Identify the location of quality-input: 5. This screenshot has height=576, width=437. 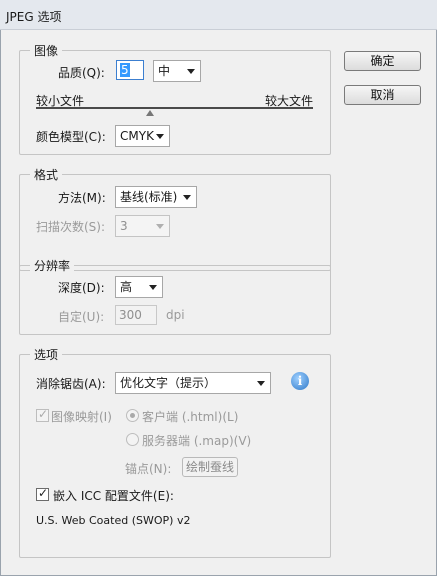
(130, 70).